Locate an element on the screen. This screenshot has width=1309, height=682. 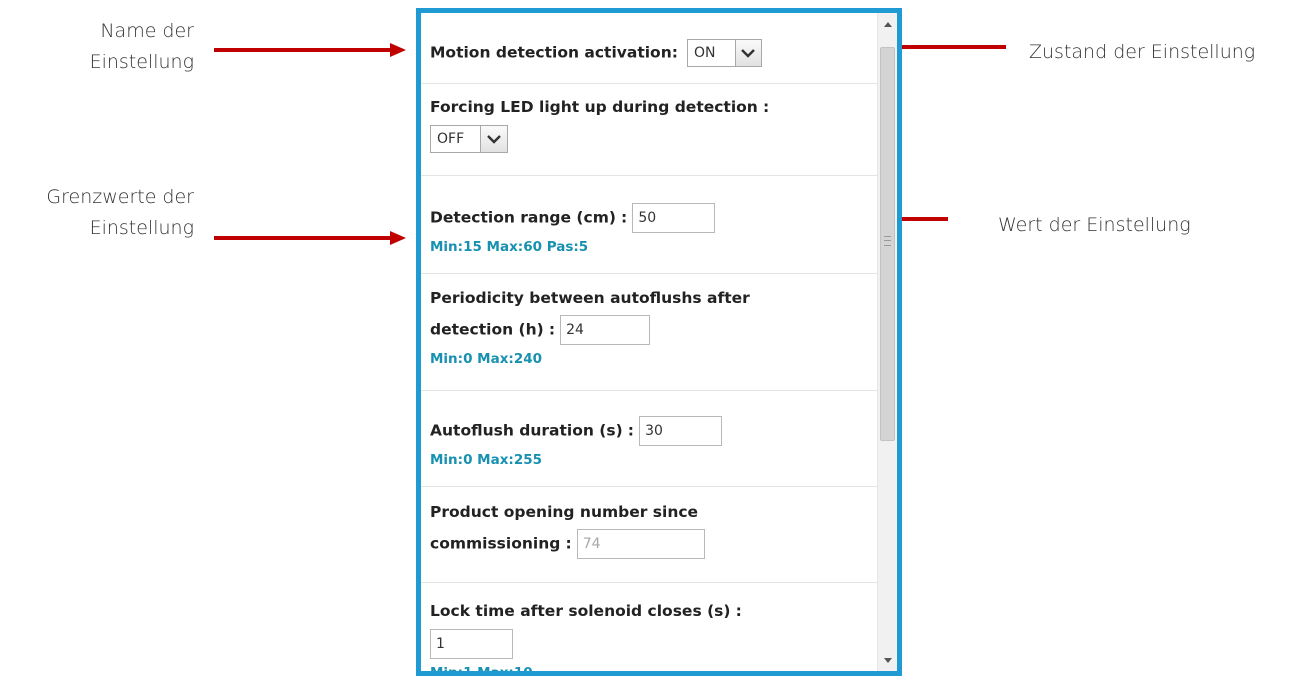
vertical-scrollbar is located at coordinates (887, 342).